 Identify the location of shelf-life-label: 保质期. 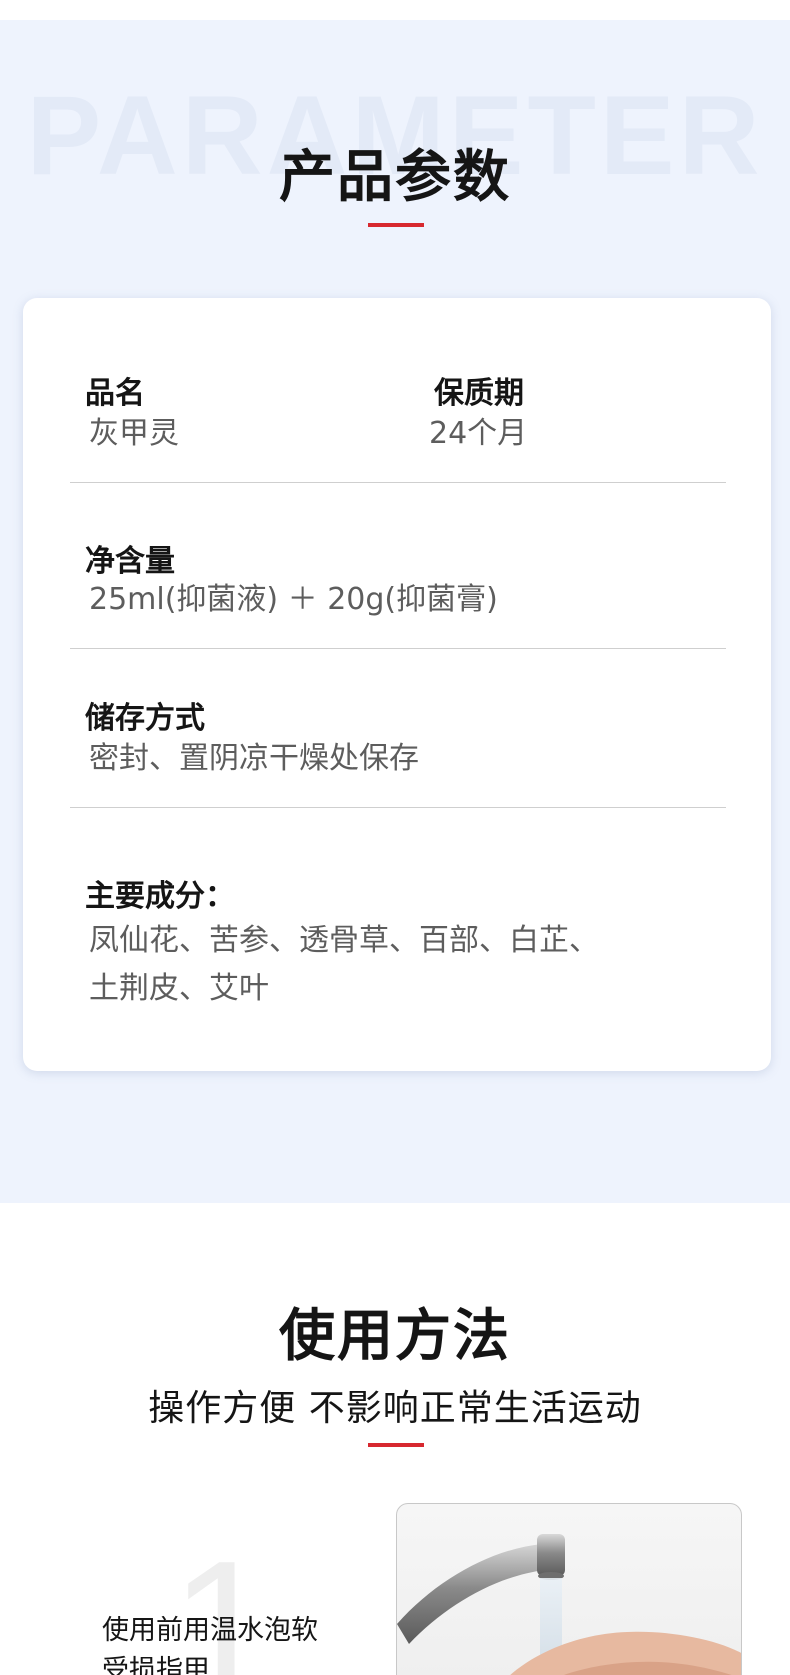
(479, 393).